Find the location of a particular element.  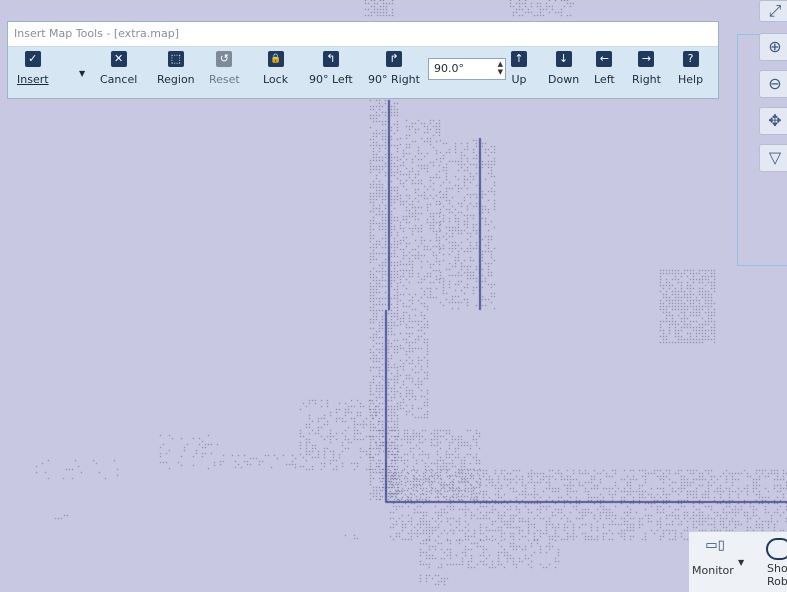

pan-button: ✥ is located at coordinates (773, 121).